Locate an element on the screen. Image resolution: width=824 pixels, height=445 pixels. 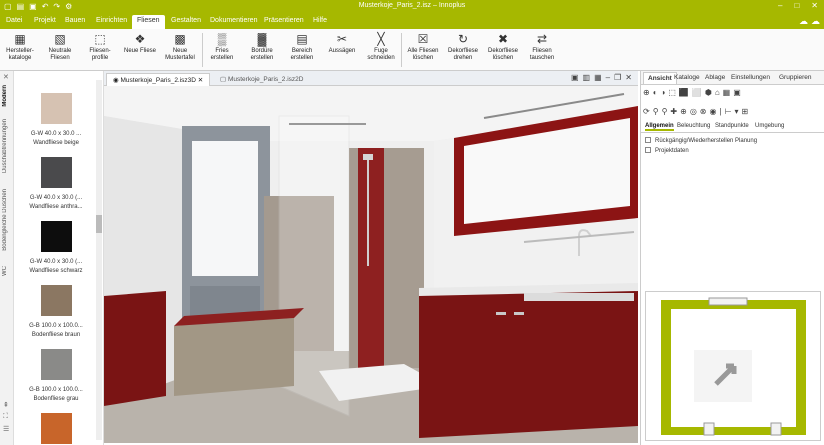
menu-gestalten: Gestalten is located at coordinates (186, 20).